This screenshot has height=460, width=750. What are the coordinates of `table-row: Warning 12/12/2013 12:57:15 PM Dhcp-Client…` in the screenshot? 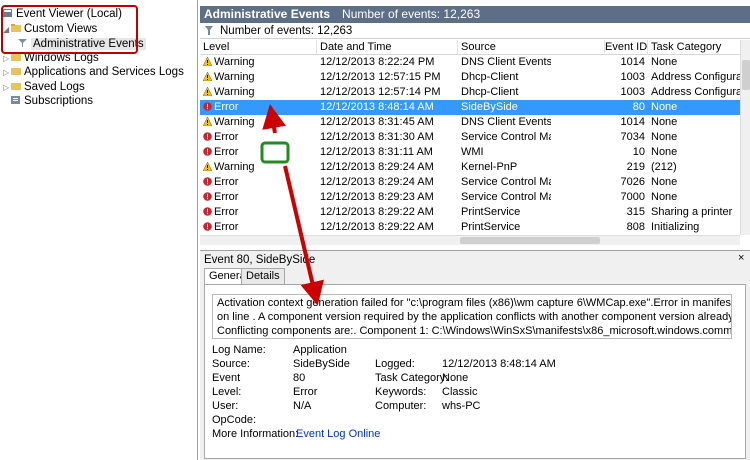 It's located at (470, 77).